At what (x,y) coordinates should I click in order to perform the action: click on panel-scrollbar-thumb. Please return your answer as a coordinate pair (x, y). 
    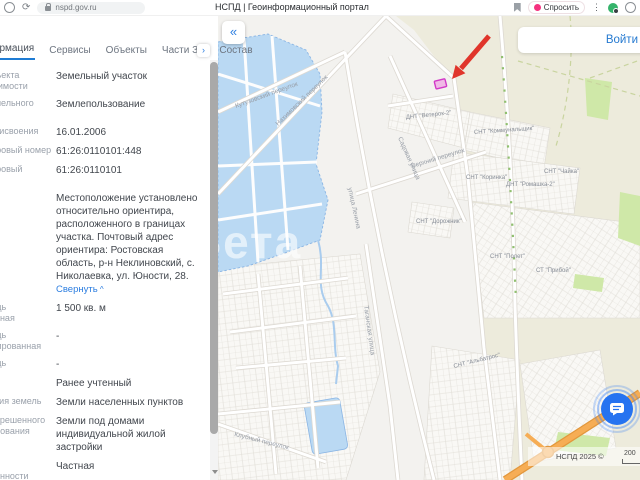
    Looking at the image, I should click on (214, 248).